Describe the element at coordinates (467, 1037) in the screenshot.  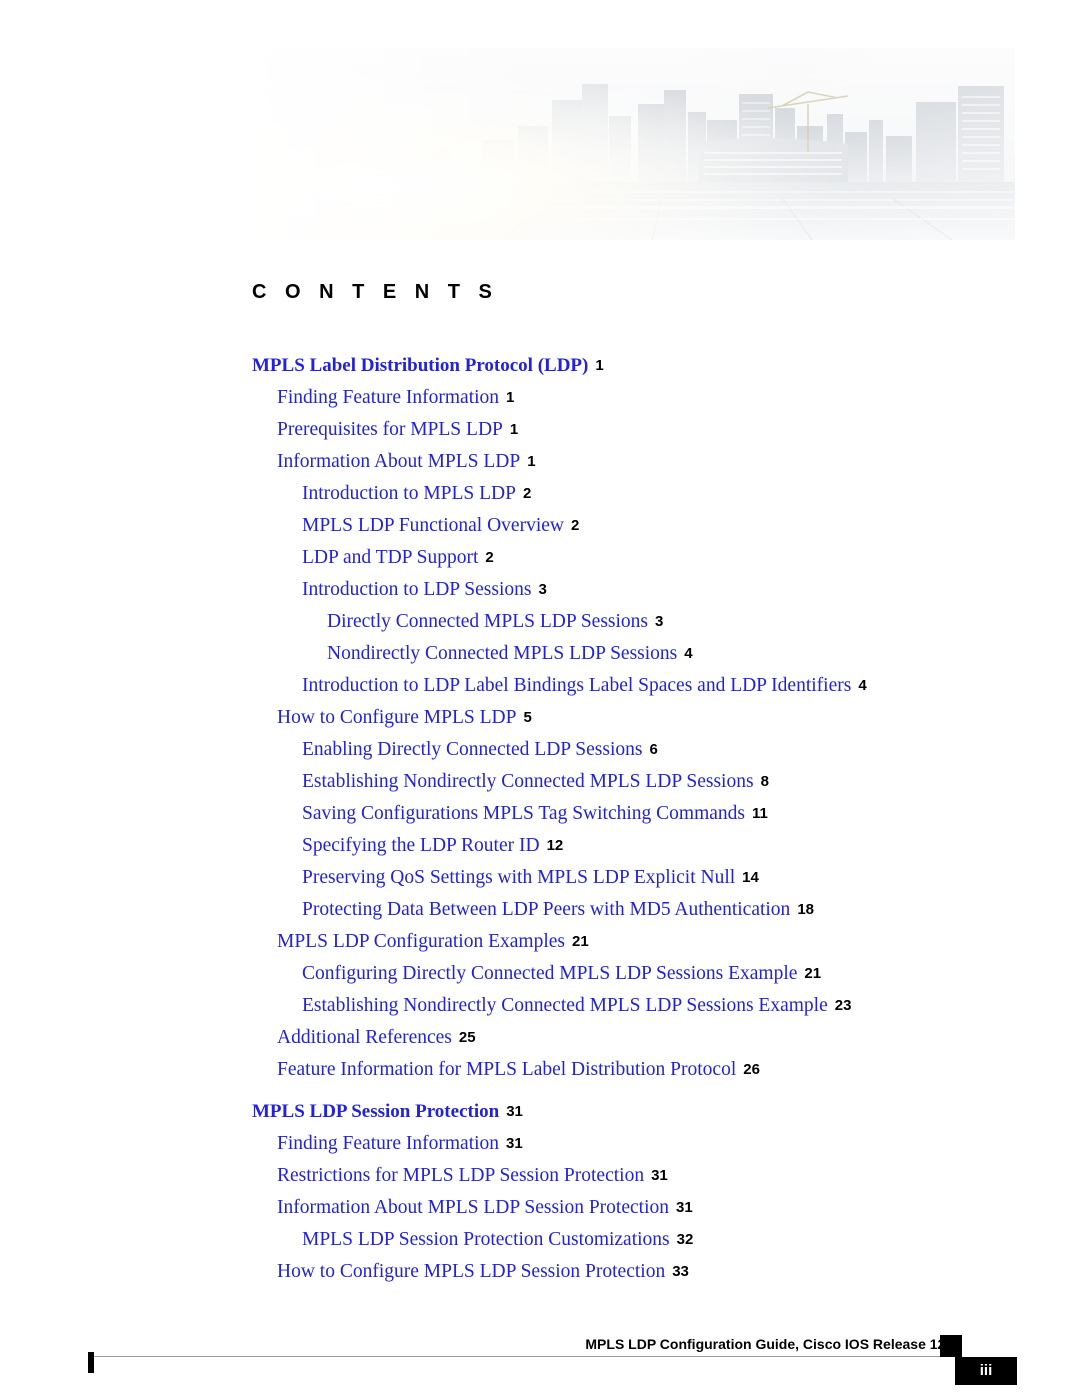
I see `toc-entry-page-number: 25` at that location.